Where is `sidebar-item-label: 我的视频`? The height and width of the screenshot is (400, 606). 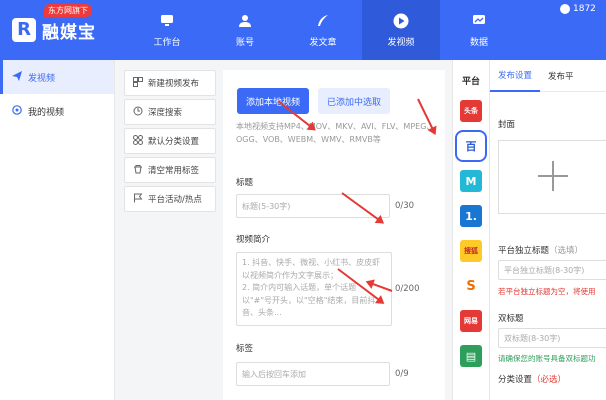
sidebar-item-label: 我的视频 is located at coordinates (46, 112).